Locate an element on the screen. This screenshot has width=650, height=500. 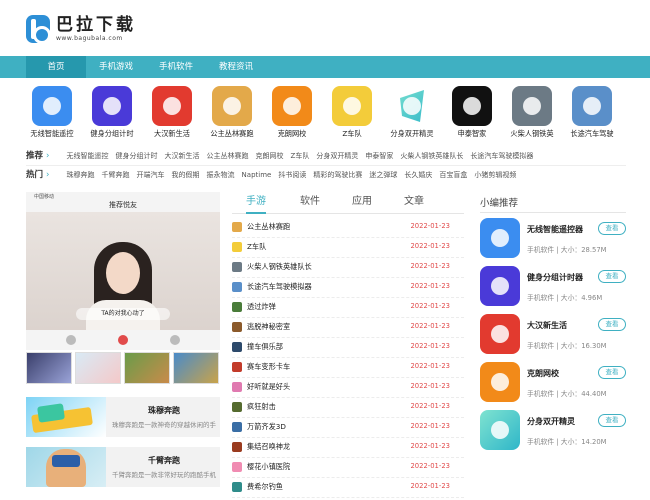
feature-title: 千臂奔跑 is located at coordinates (164, 460).